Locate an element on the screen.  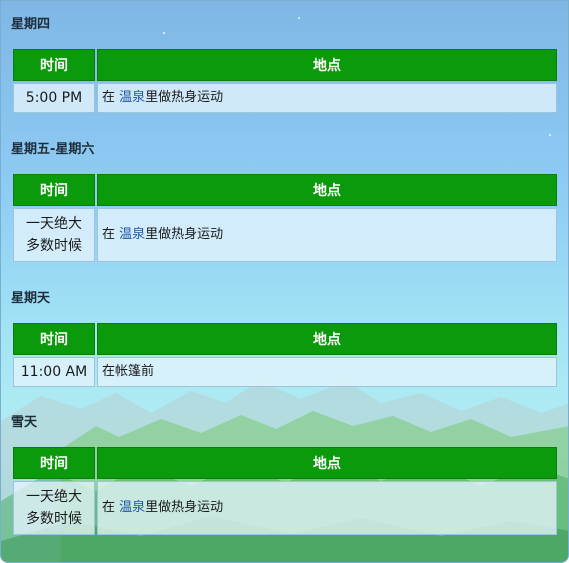
schedule-table-sunday: 时间 地点 11:00 AM 在帐篷前 is located at coordinates (285, 355).